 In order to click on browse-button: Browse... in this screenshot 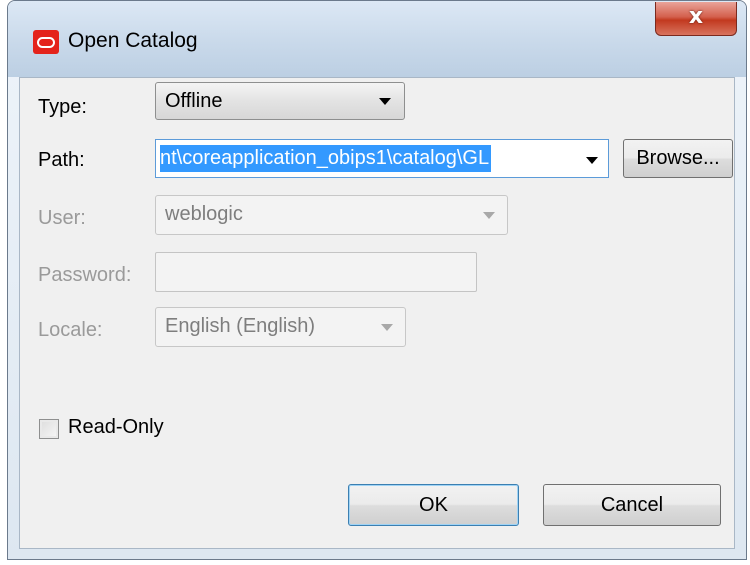, I will do `click(678, 158)`.